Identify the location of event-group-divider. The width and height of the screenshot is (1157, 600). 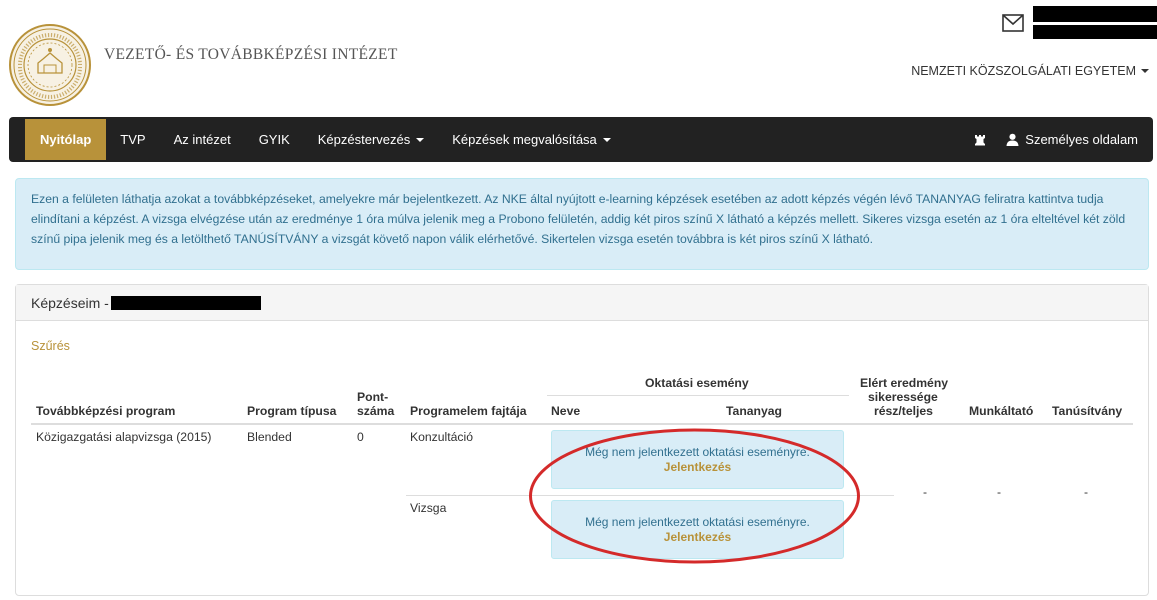
(698, 395).